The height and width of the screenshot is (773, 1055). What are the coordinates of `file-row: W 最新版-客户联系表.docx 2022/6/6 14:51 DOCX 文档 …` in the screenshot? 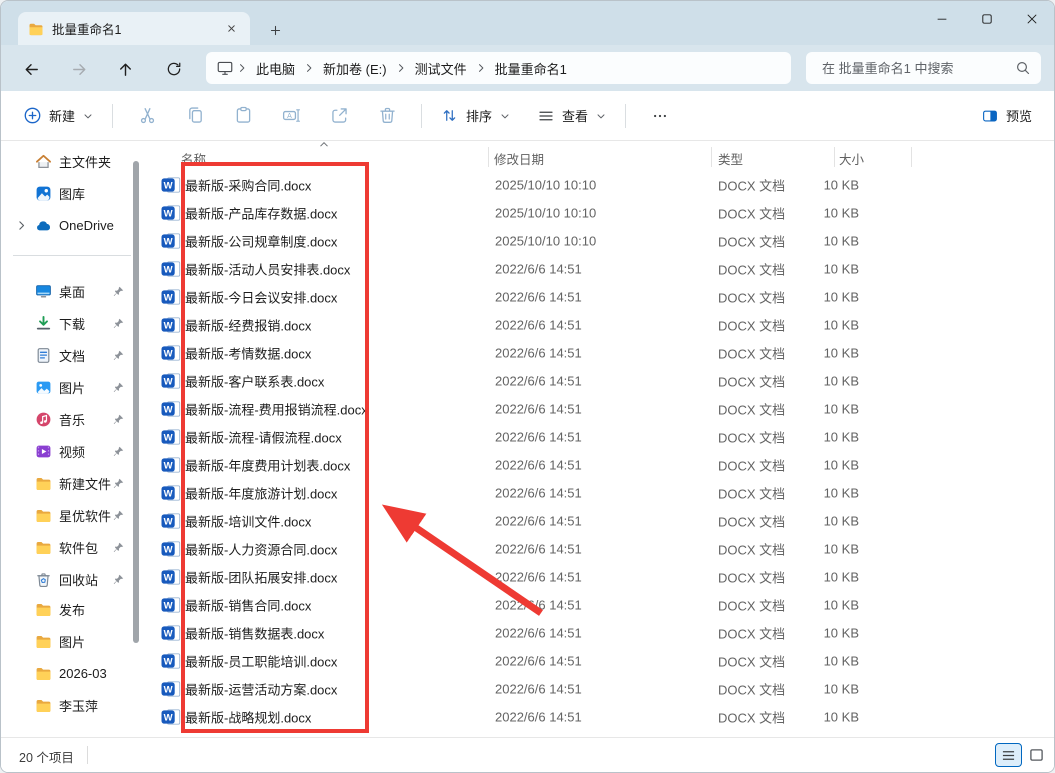 It's located at (602, 381).